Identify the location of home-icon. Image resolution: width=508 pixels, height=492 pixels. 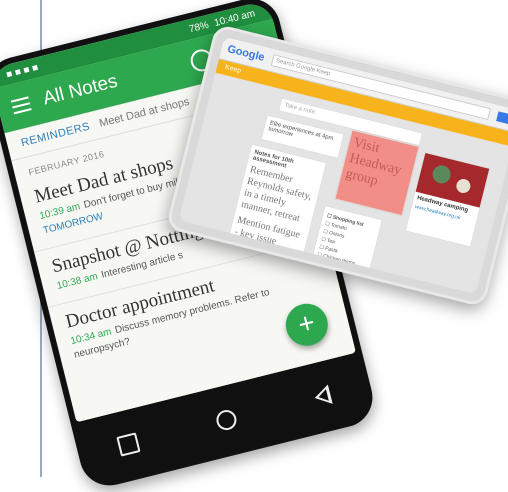
(226, 420).